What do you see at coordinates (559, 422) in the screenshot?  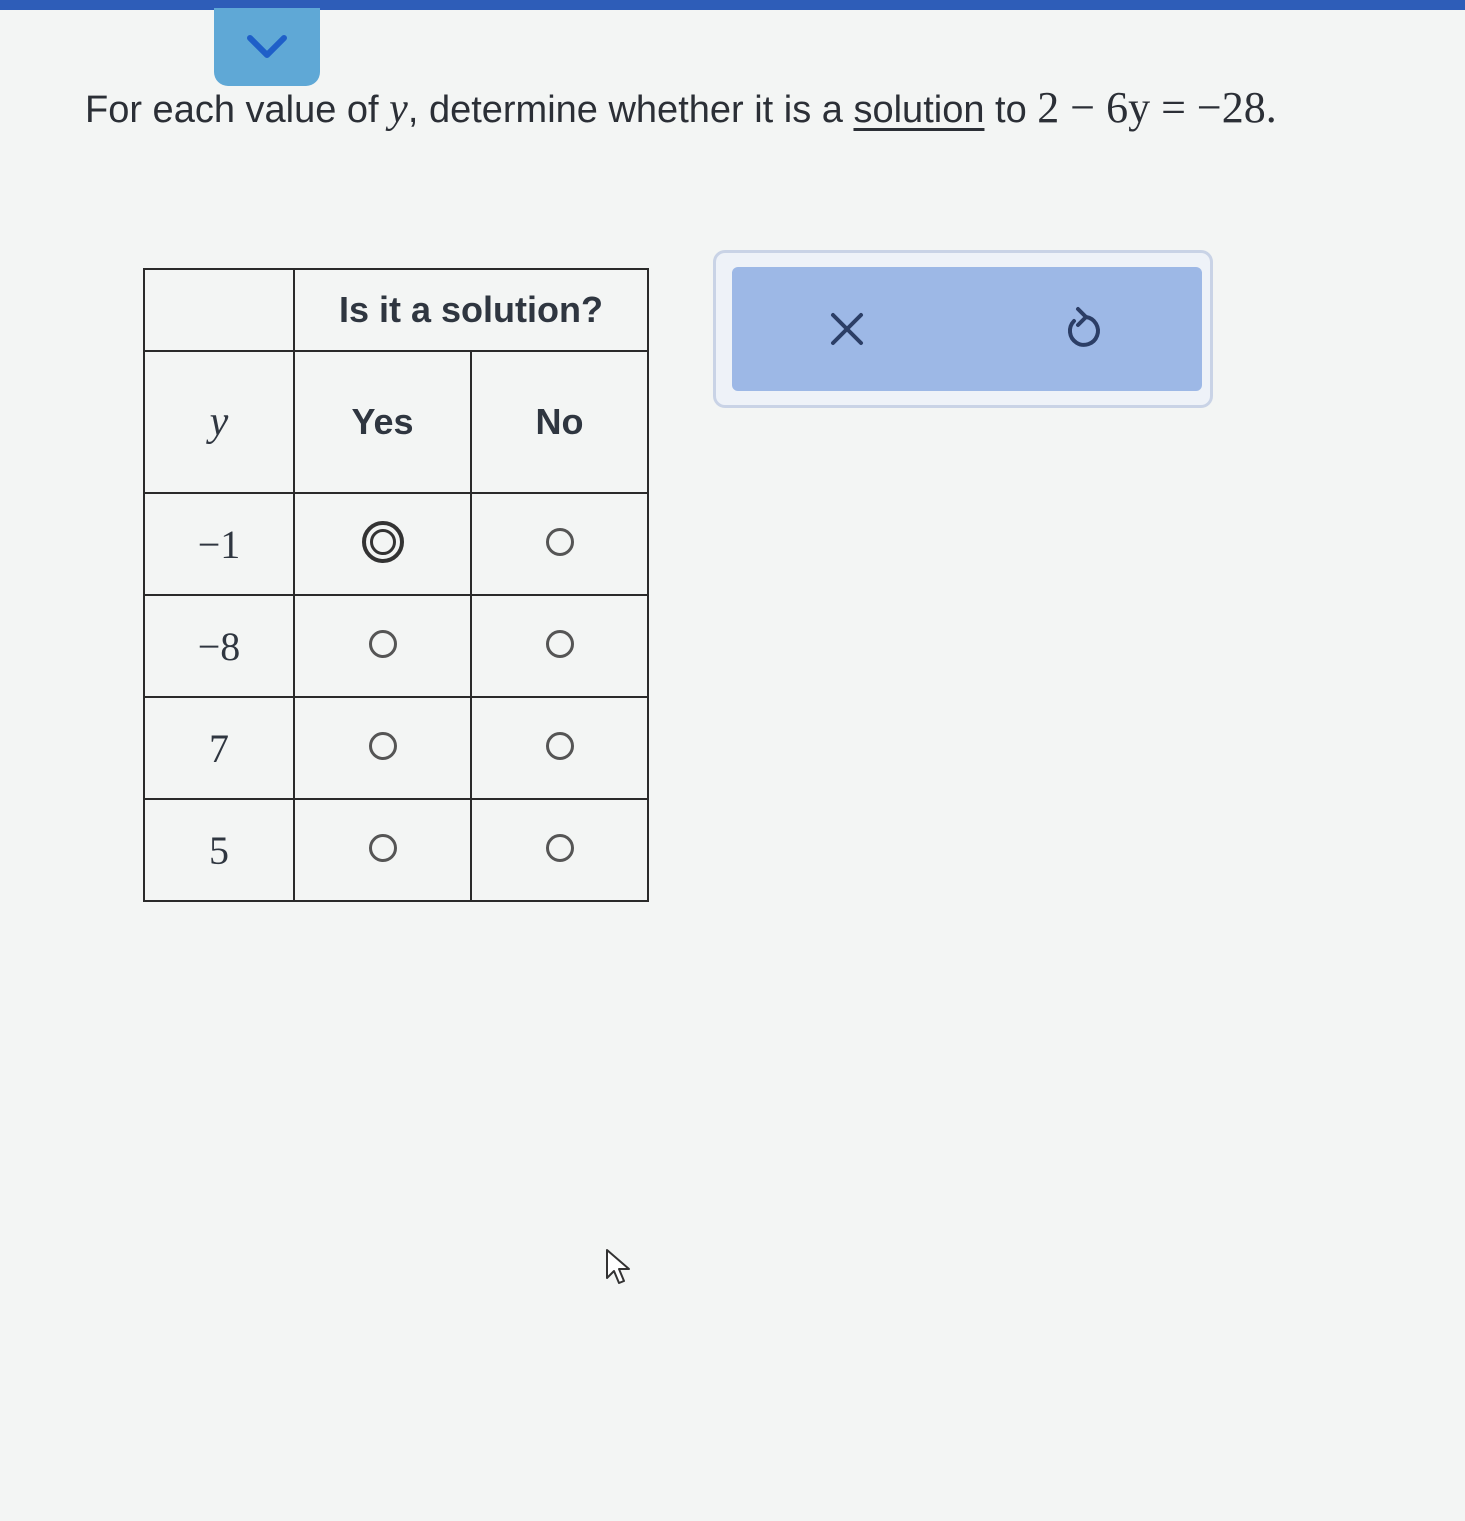 I see `no-column-header: No` at bounding box center [559, 422].